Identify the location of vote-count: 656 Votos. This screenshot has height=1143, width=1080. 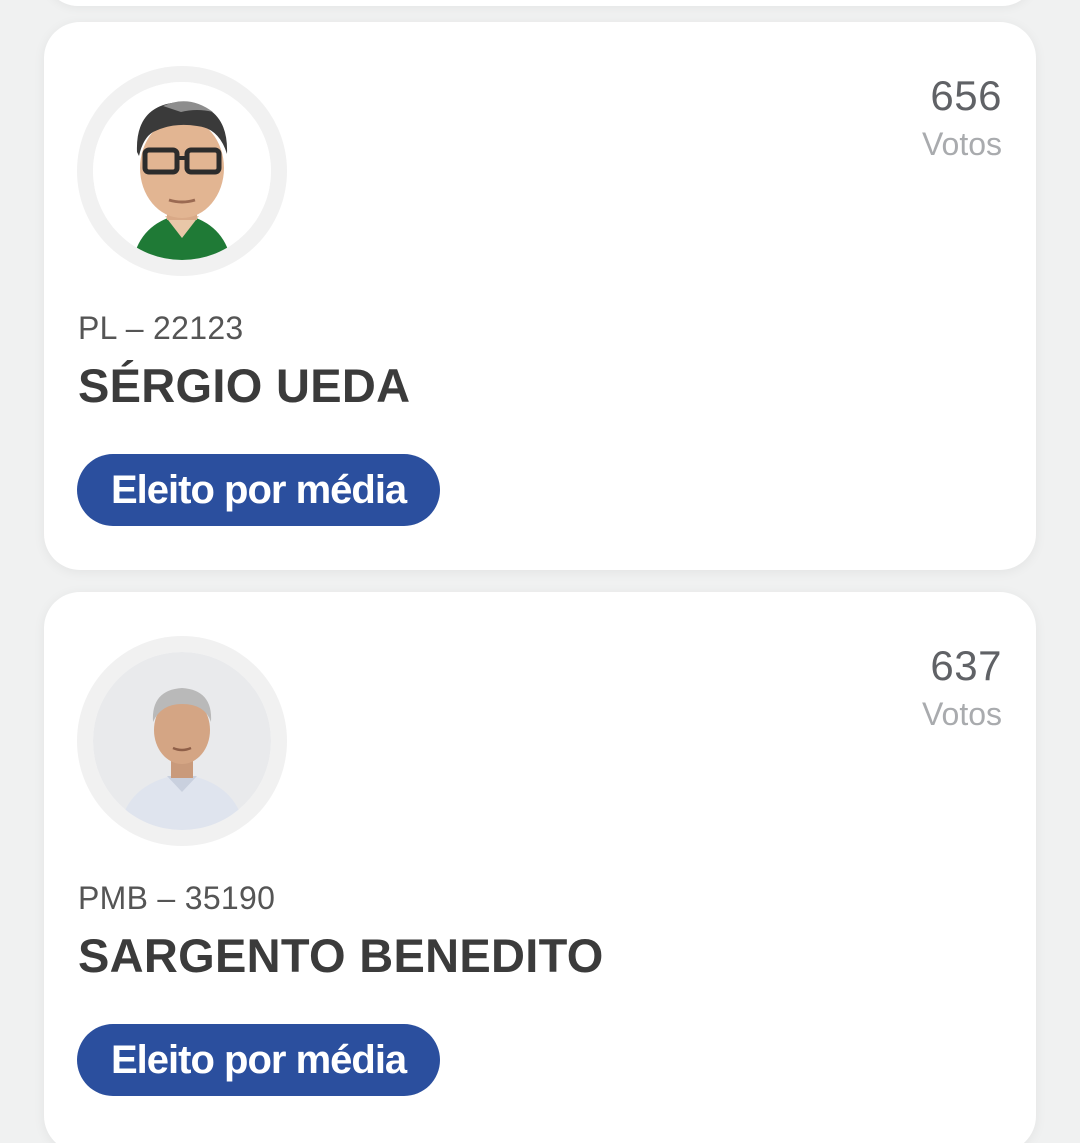
(962, 118).